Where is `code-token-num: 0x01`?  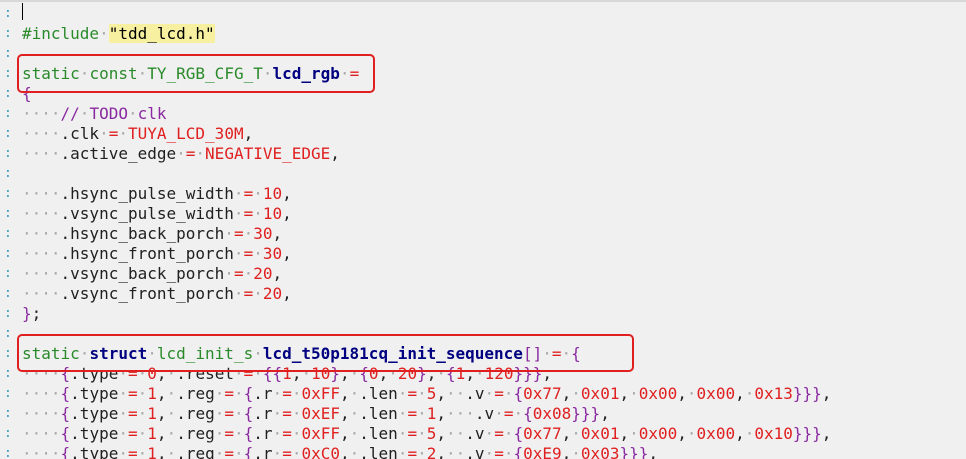
code-token-num: 0x01 is located at coordinates (600, 393).